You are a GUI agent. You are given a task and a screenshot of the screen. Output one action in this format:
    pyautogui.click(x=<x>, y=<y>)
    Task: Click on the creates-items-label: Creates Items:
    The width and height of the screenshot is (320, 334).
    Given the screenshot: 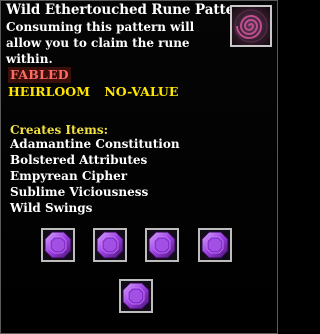 What is the action you would take?
    pyautogui.click(x=59, y=130)
    